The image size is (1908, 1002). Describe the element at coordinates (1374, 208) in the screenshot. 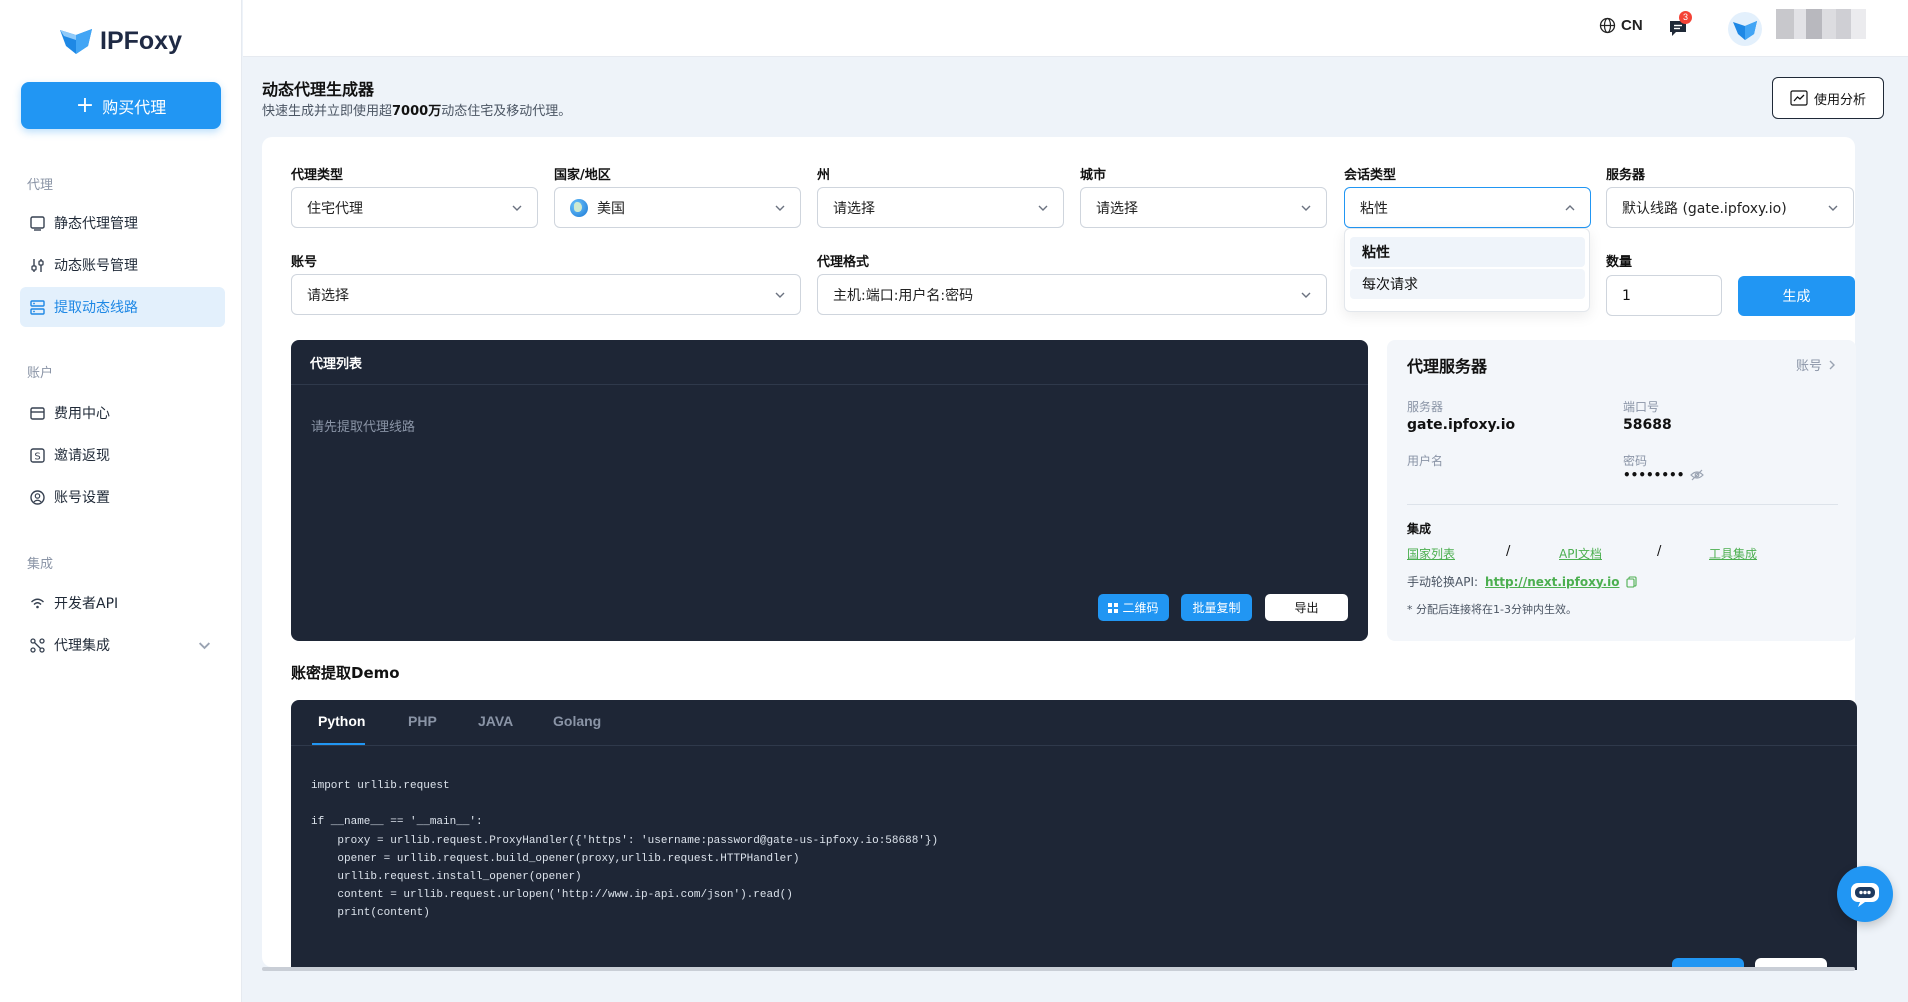

I see `session-type-value: 粘性` at that location.